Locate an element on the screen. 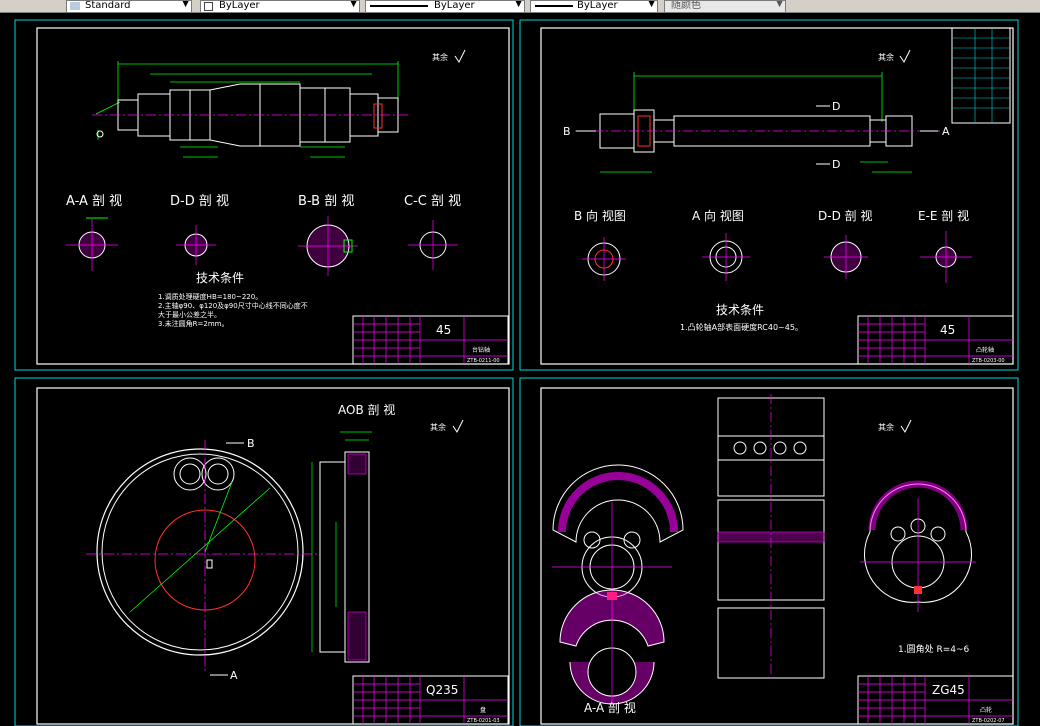  section-bb is located at coordinates (328, 246).